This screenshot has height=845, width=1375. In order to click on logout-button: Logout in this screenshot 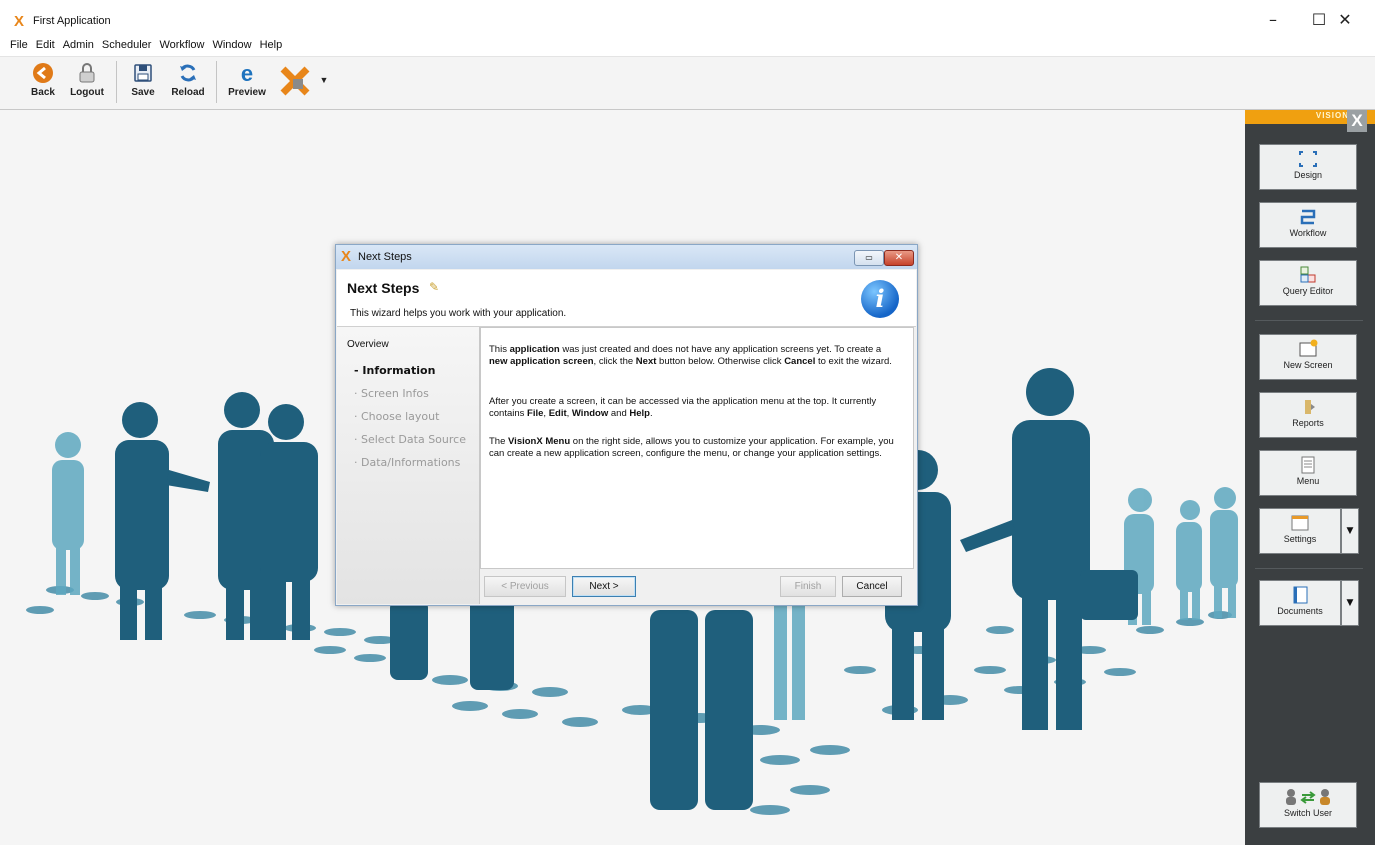, I will do `click(87, 79)`.